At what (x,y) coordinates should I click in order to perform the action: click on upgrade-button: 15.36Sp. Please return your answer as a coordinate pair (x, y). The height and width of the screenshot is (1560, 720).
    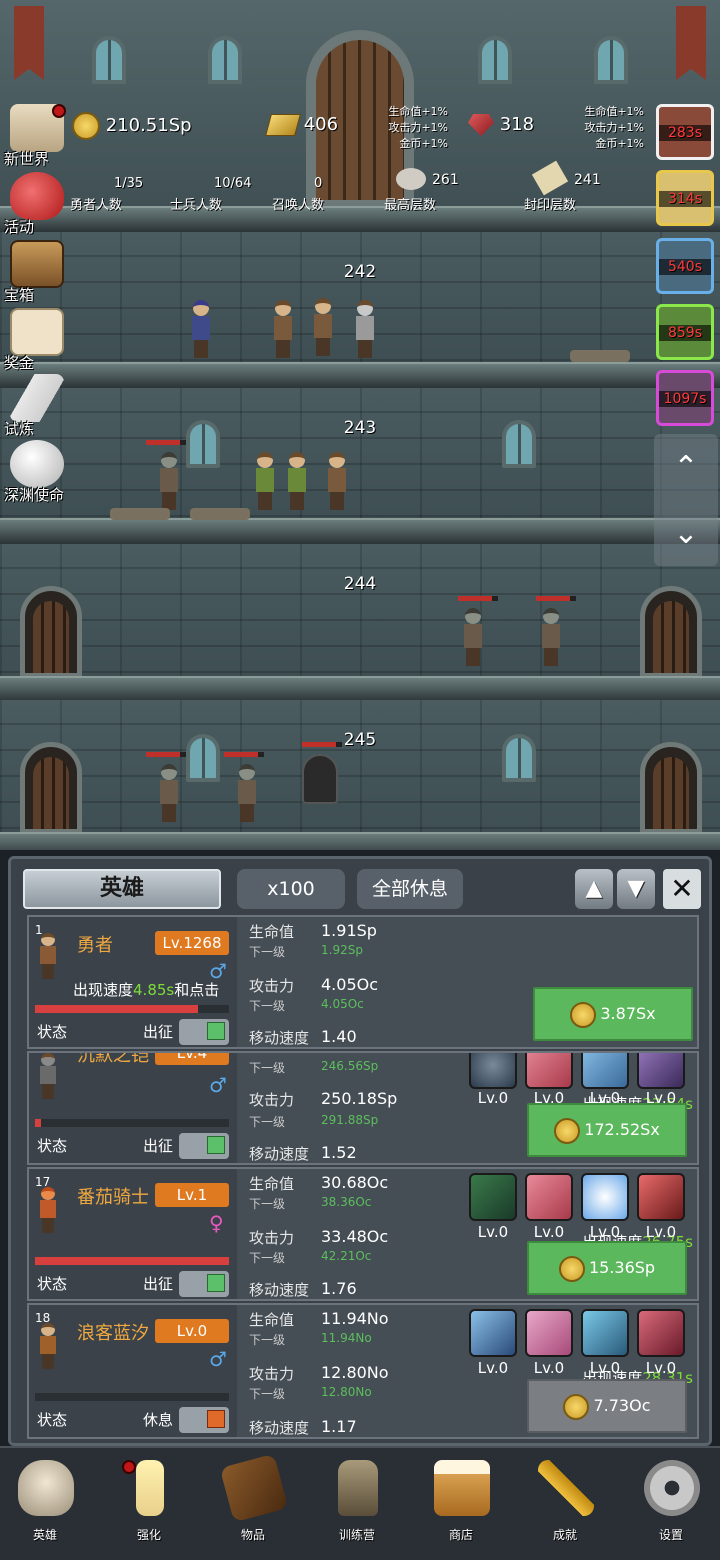
    Looking at the image, I should click on (607, 1268).